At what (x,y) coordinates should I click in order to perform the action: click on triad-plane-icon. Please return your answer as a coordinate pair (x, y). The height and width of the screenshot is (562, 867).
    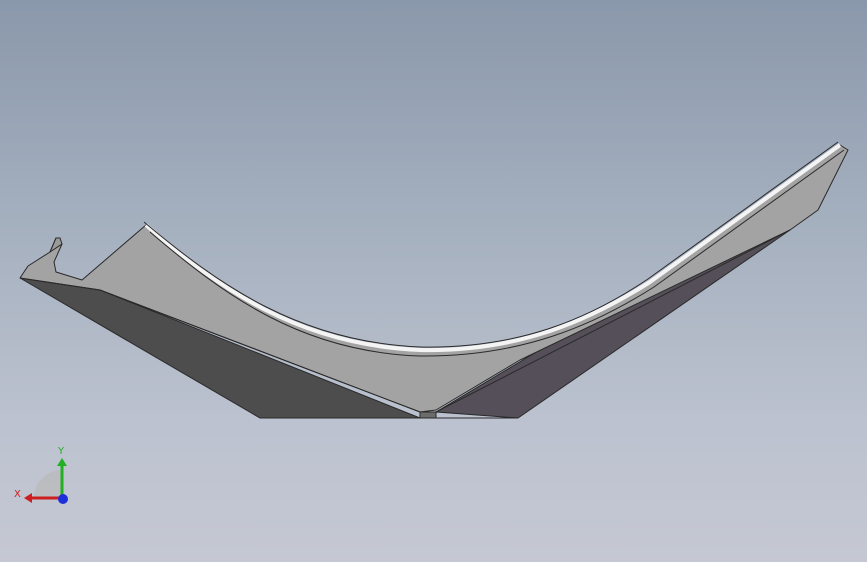
    Looking at the image, I should click on (48, 484).